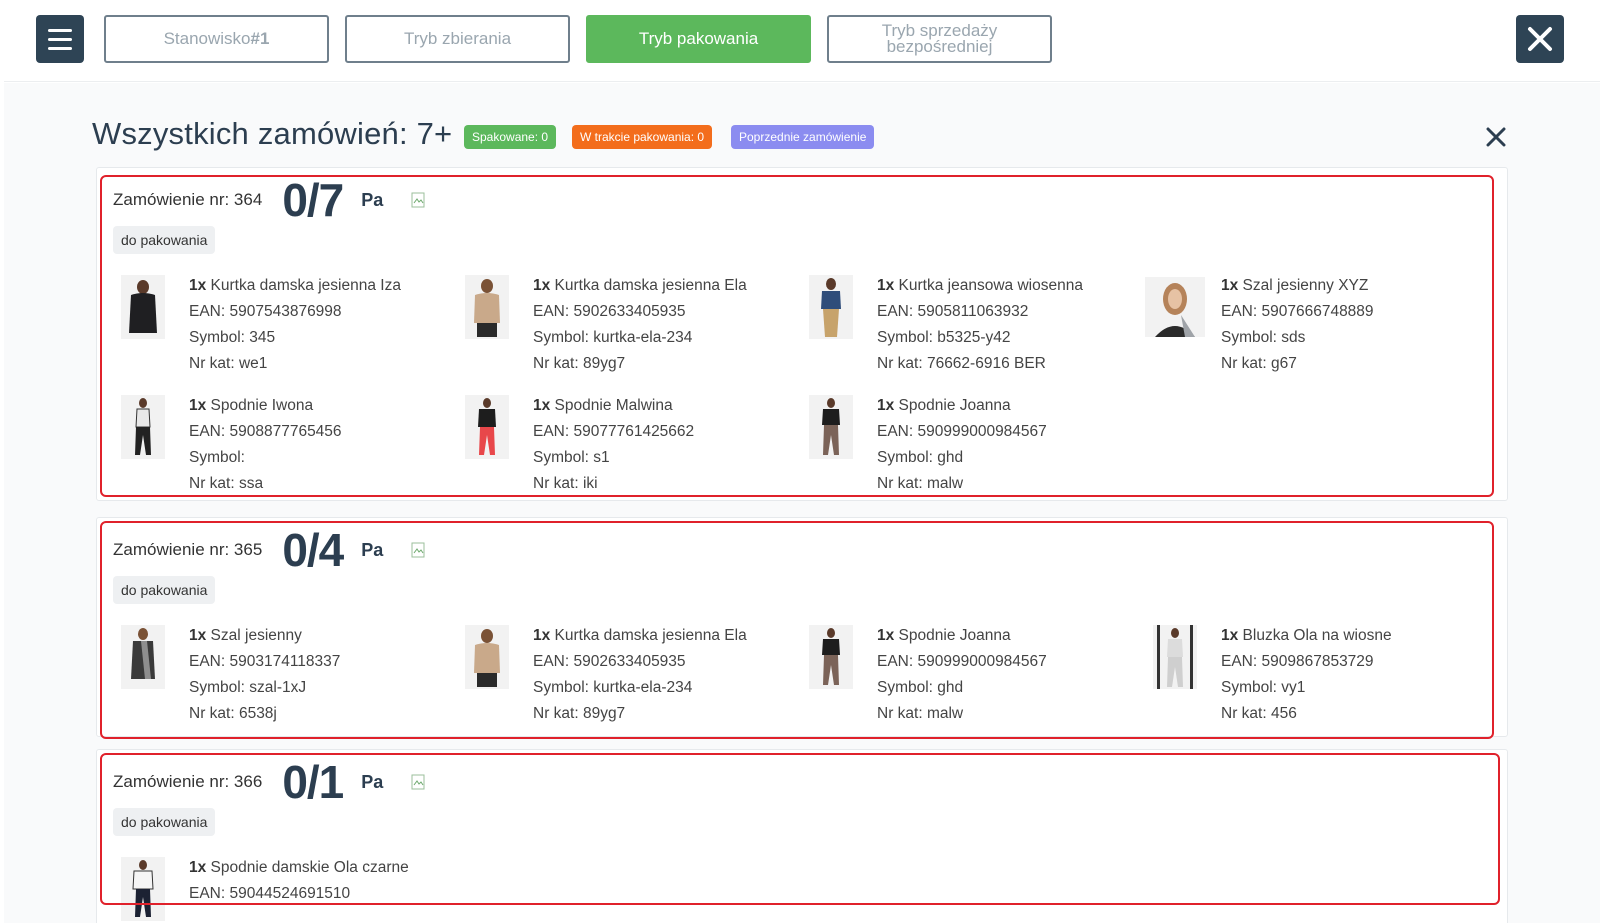 This screenshot has height=923, width=1600. I want to click on order-header: Zamówienie nr: 365 0/4 Pa, so click(269, 550).